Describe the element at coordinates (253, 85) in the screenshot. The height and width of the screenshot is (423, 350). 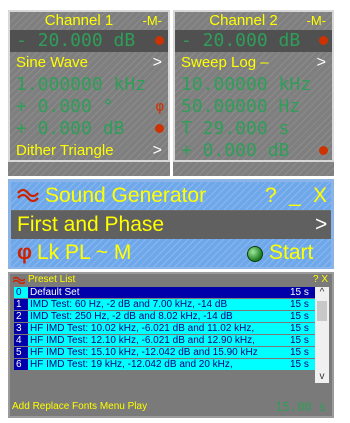
I see `channel-2-start-frequency: 10.00000 kHz` at that location.